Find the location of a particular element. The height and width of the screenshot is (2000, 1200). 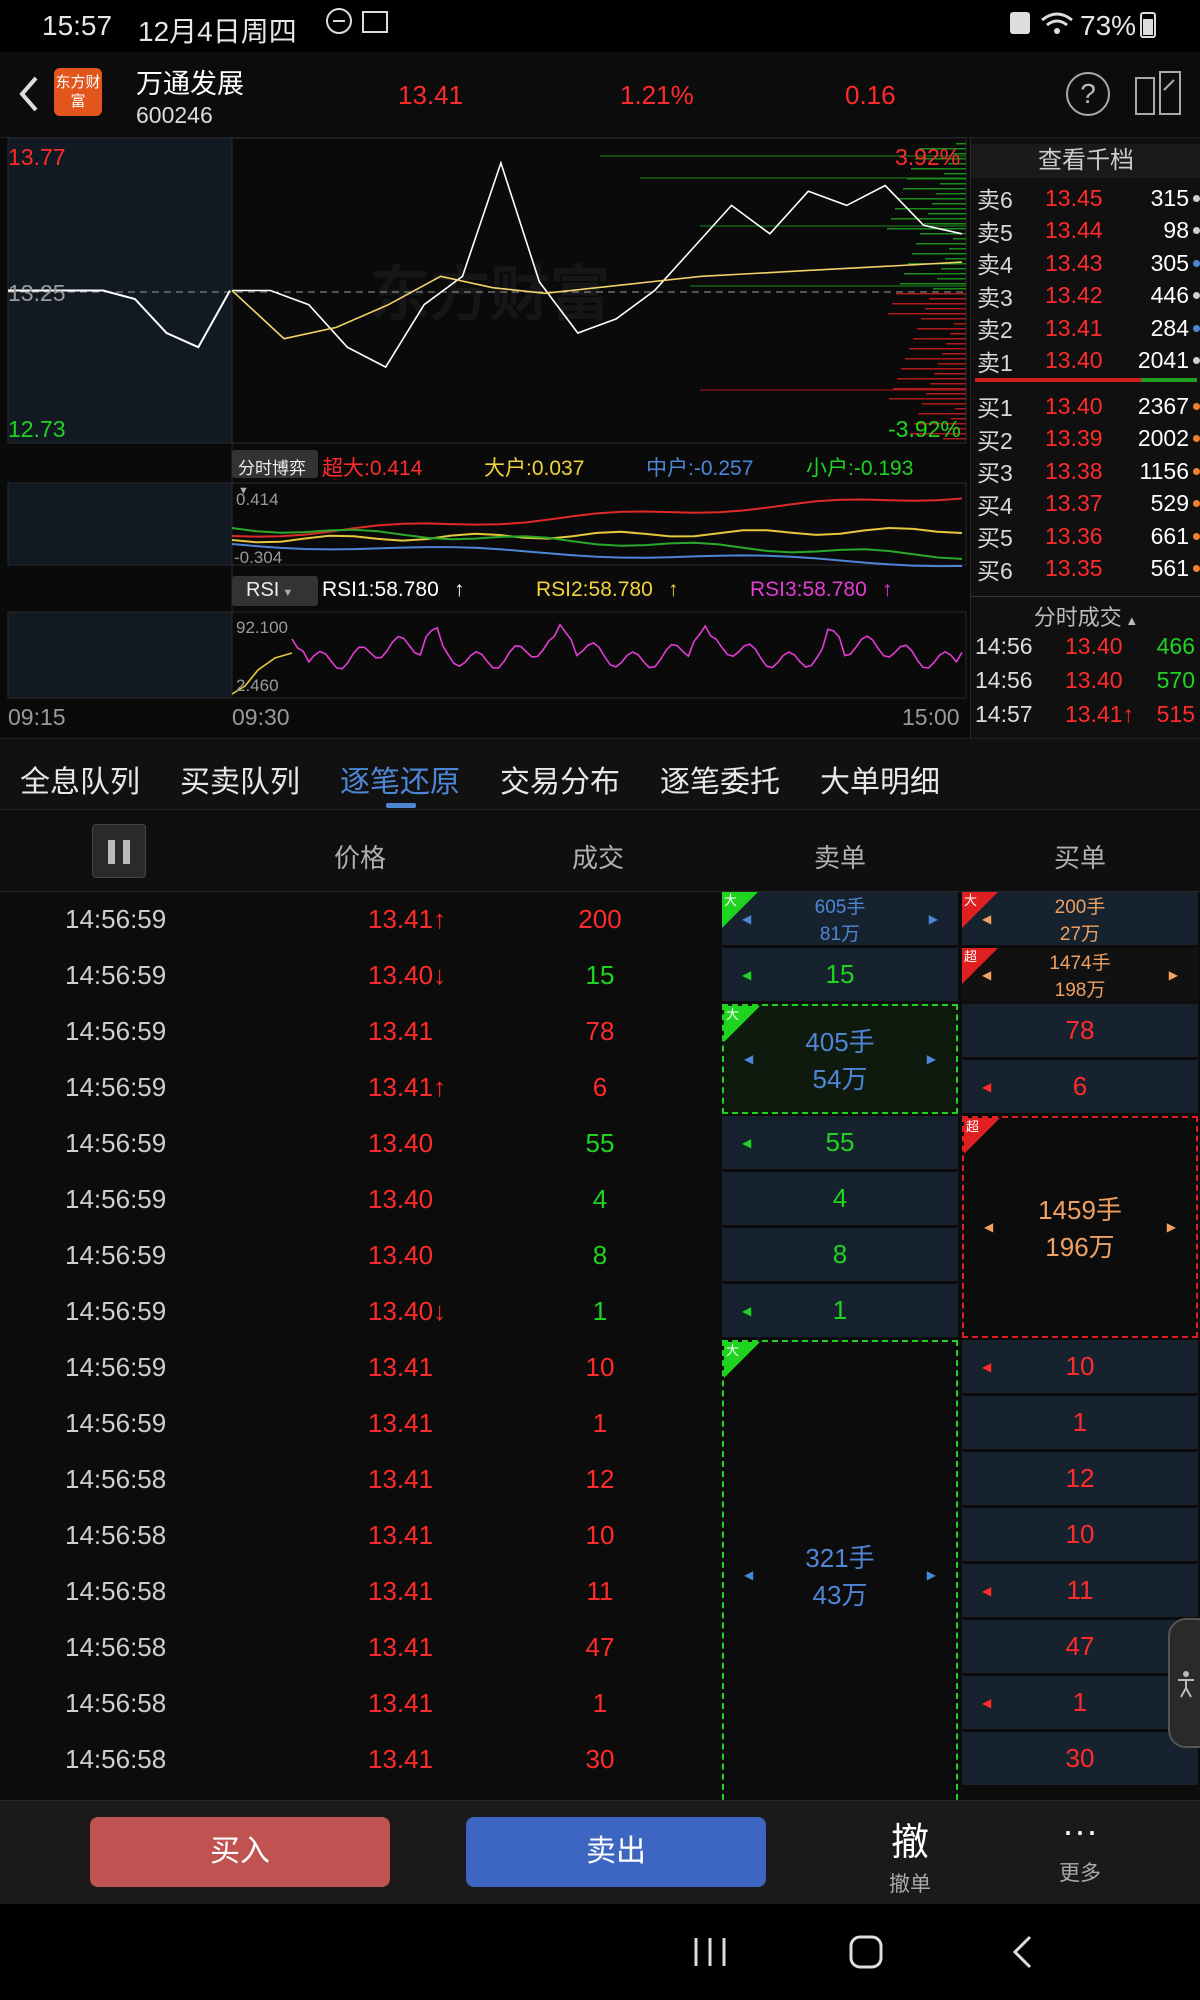

buy-order-4: 6 ◀ is located at coordinates (1080, 1087).